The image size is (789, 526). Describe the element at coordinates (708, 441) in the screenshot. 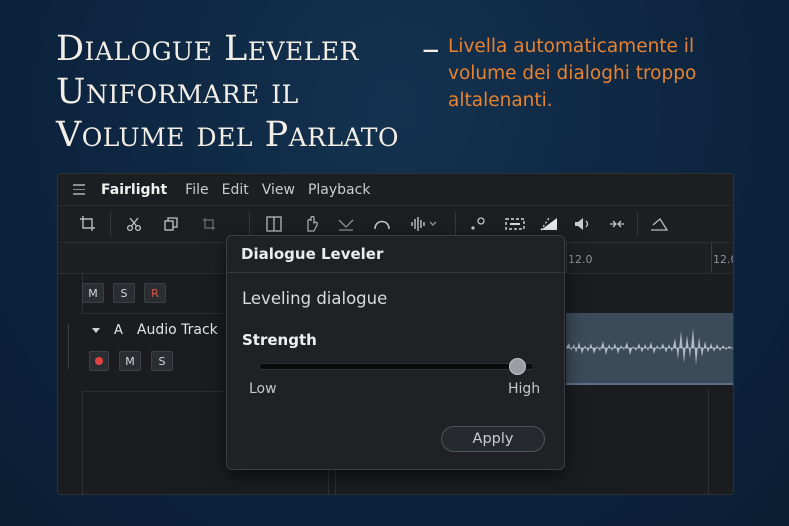

I see `lane-divider` at that location.